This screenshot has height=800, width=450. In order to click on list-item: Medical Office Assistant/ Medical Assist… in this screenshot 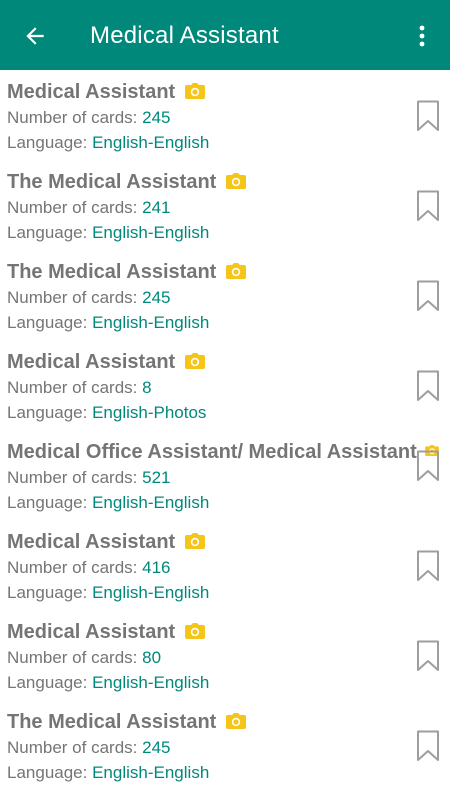, I will do `click(225, 475)`.